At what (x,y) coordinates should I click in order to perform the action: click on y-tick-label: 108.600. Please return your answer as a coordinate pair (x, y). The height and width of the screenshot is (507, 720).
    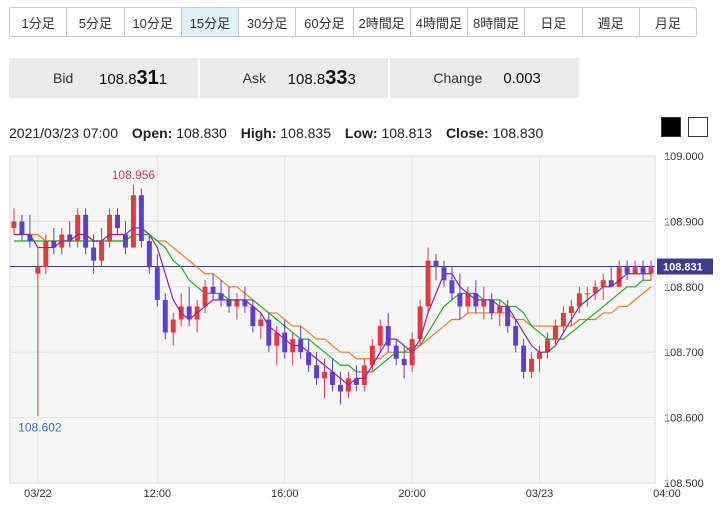
    Looking at the image, I should click on (684, 419).